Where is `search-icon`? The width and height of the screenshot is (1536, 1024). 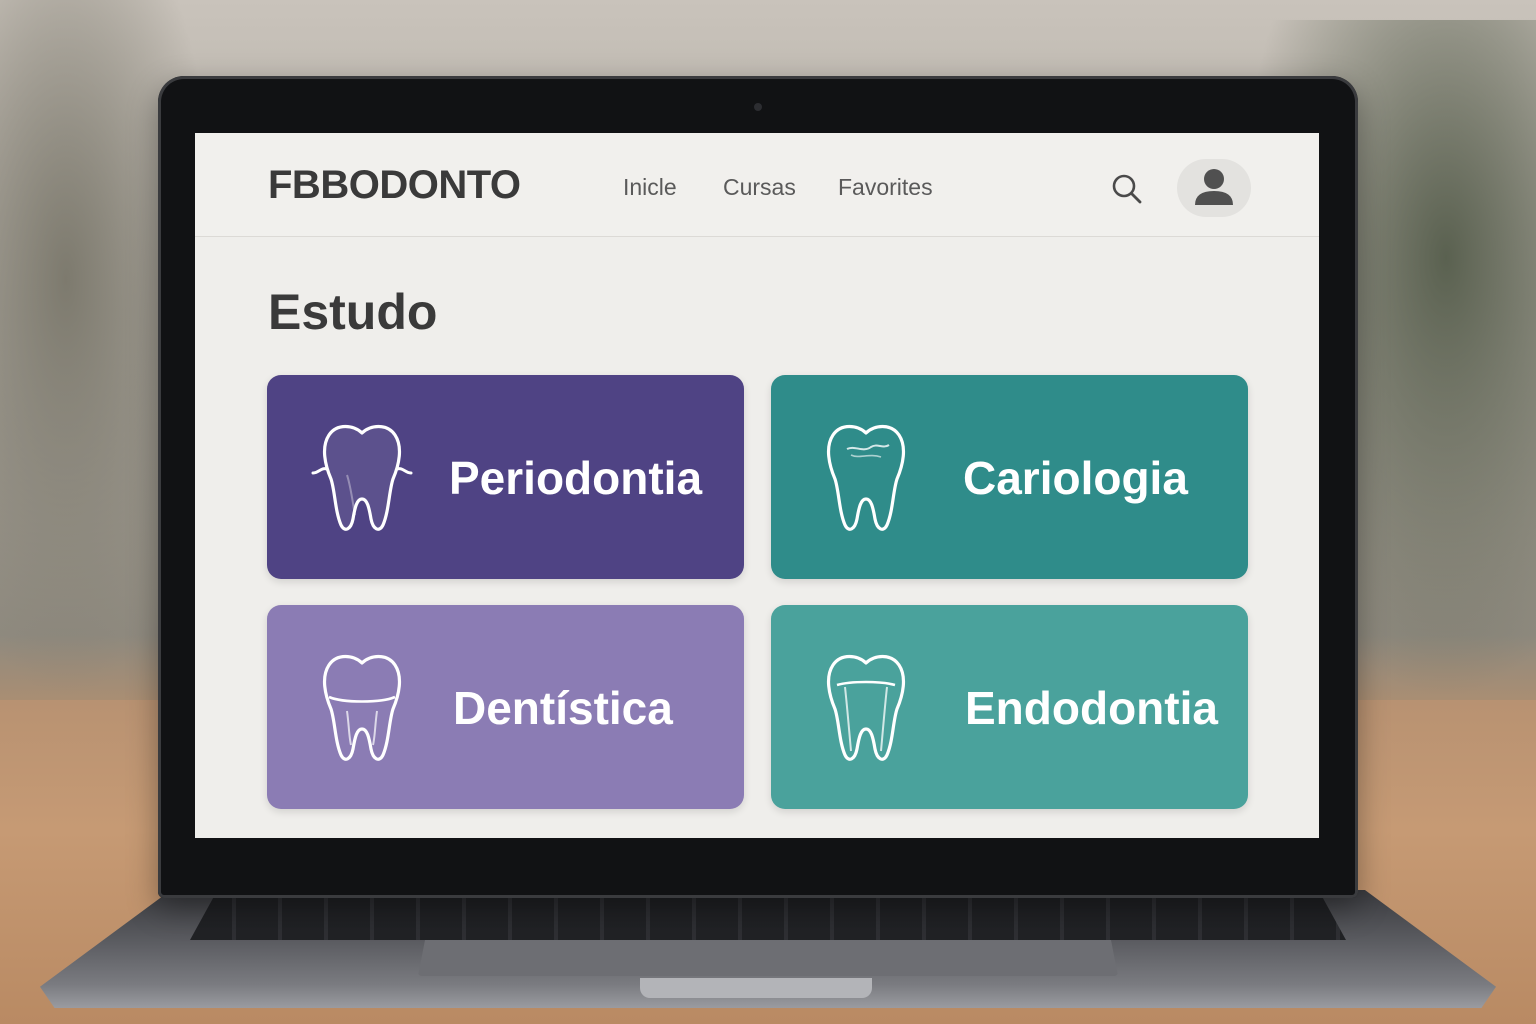 search-icon is located at coordinates (1127, 189).